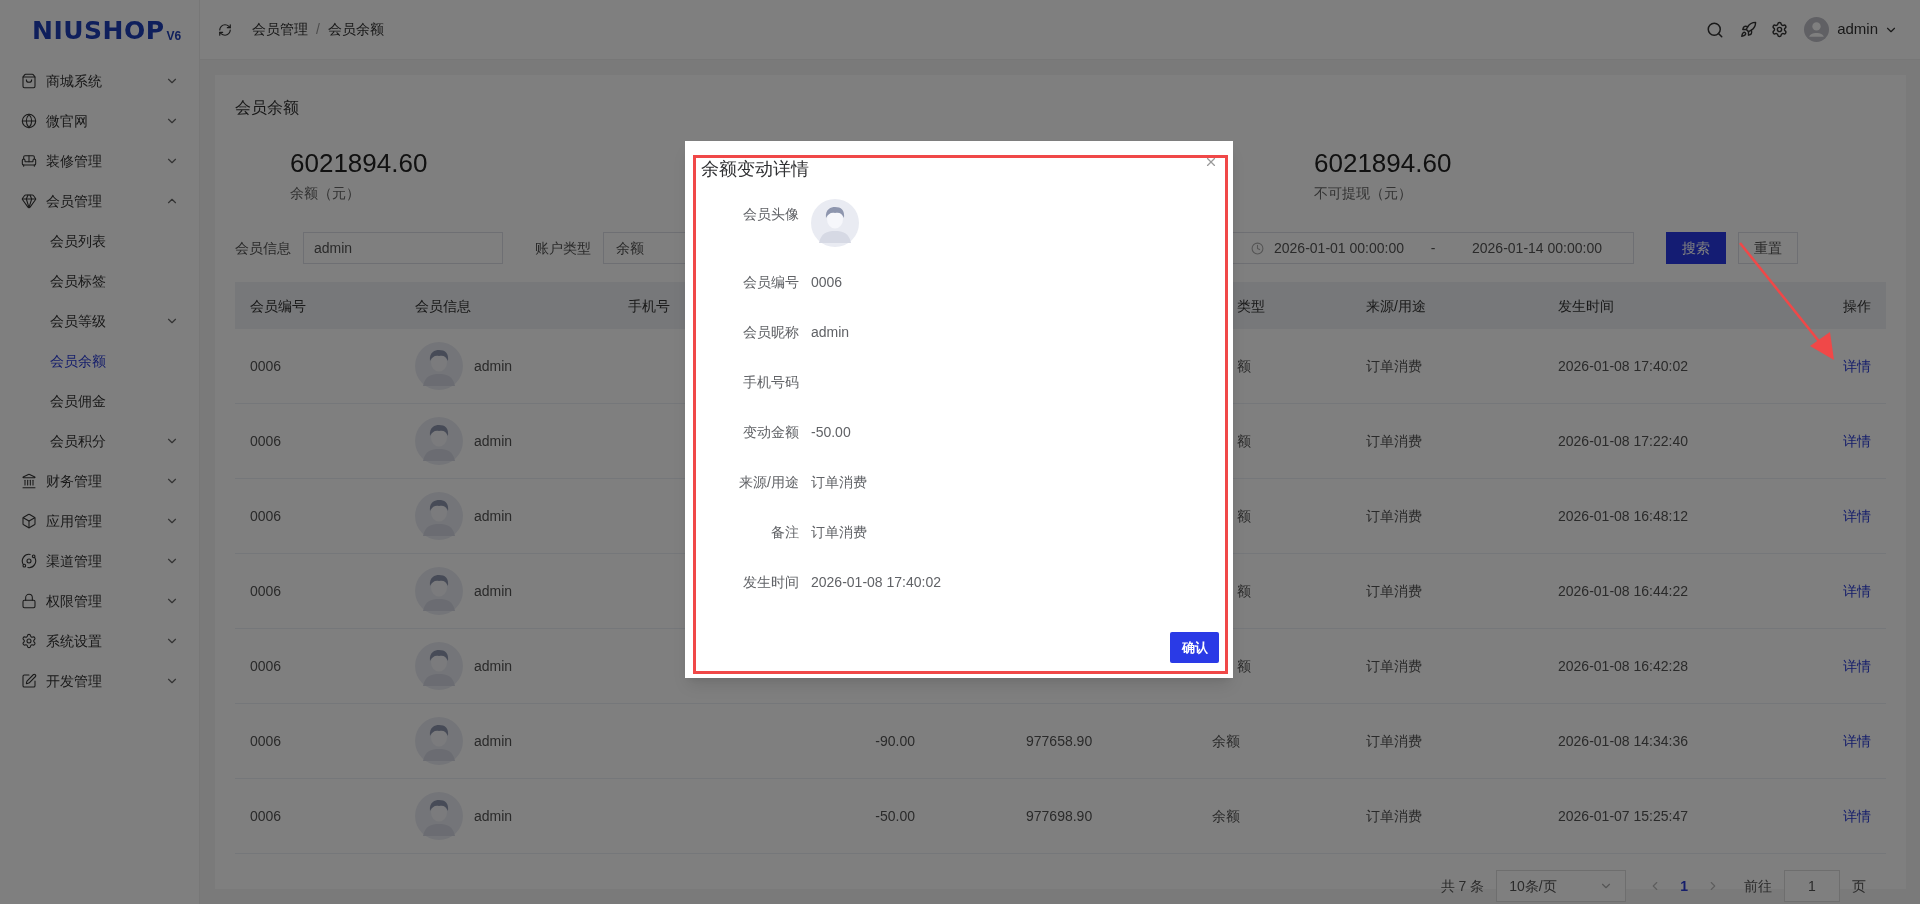 The image size is (1920, 904). I want to click on search-icon, so click(1715, 29).